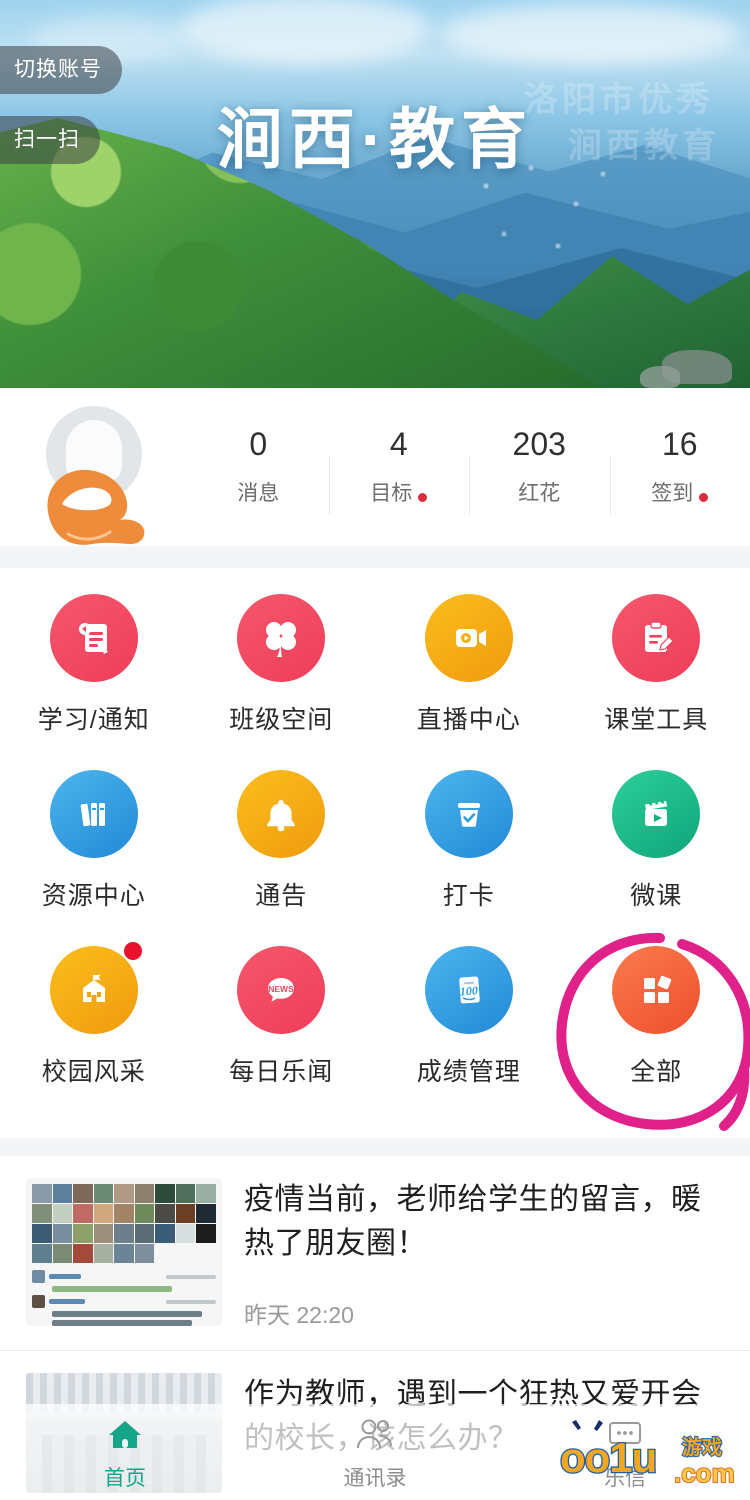 This screenshot has height=1500, width=750. I want to click on grid-item-label: 学习/通知, so click(93, 720).